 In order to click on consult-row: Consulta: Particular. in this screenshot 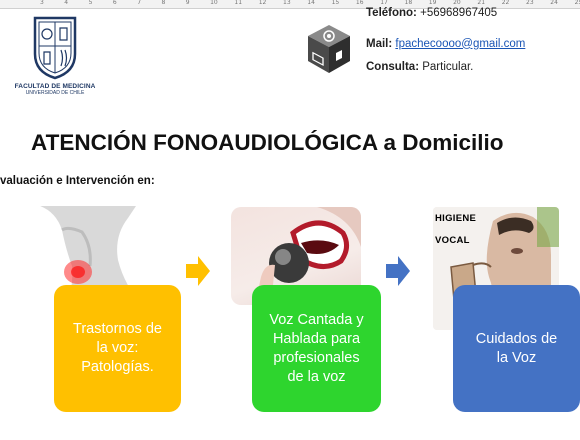, I will do `click(445, 68)`.